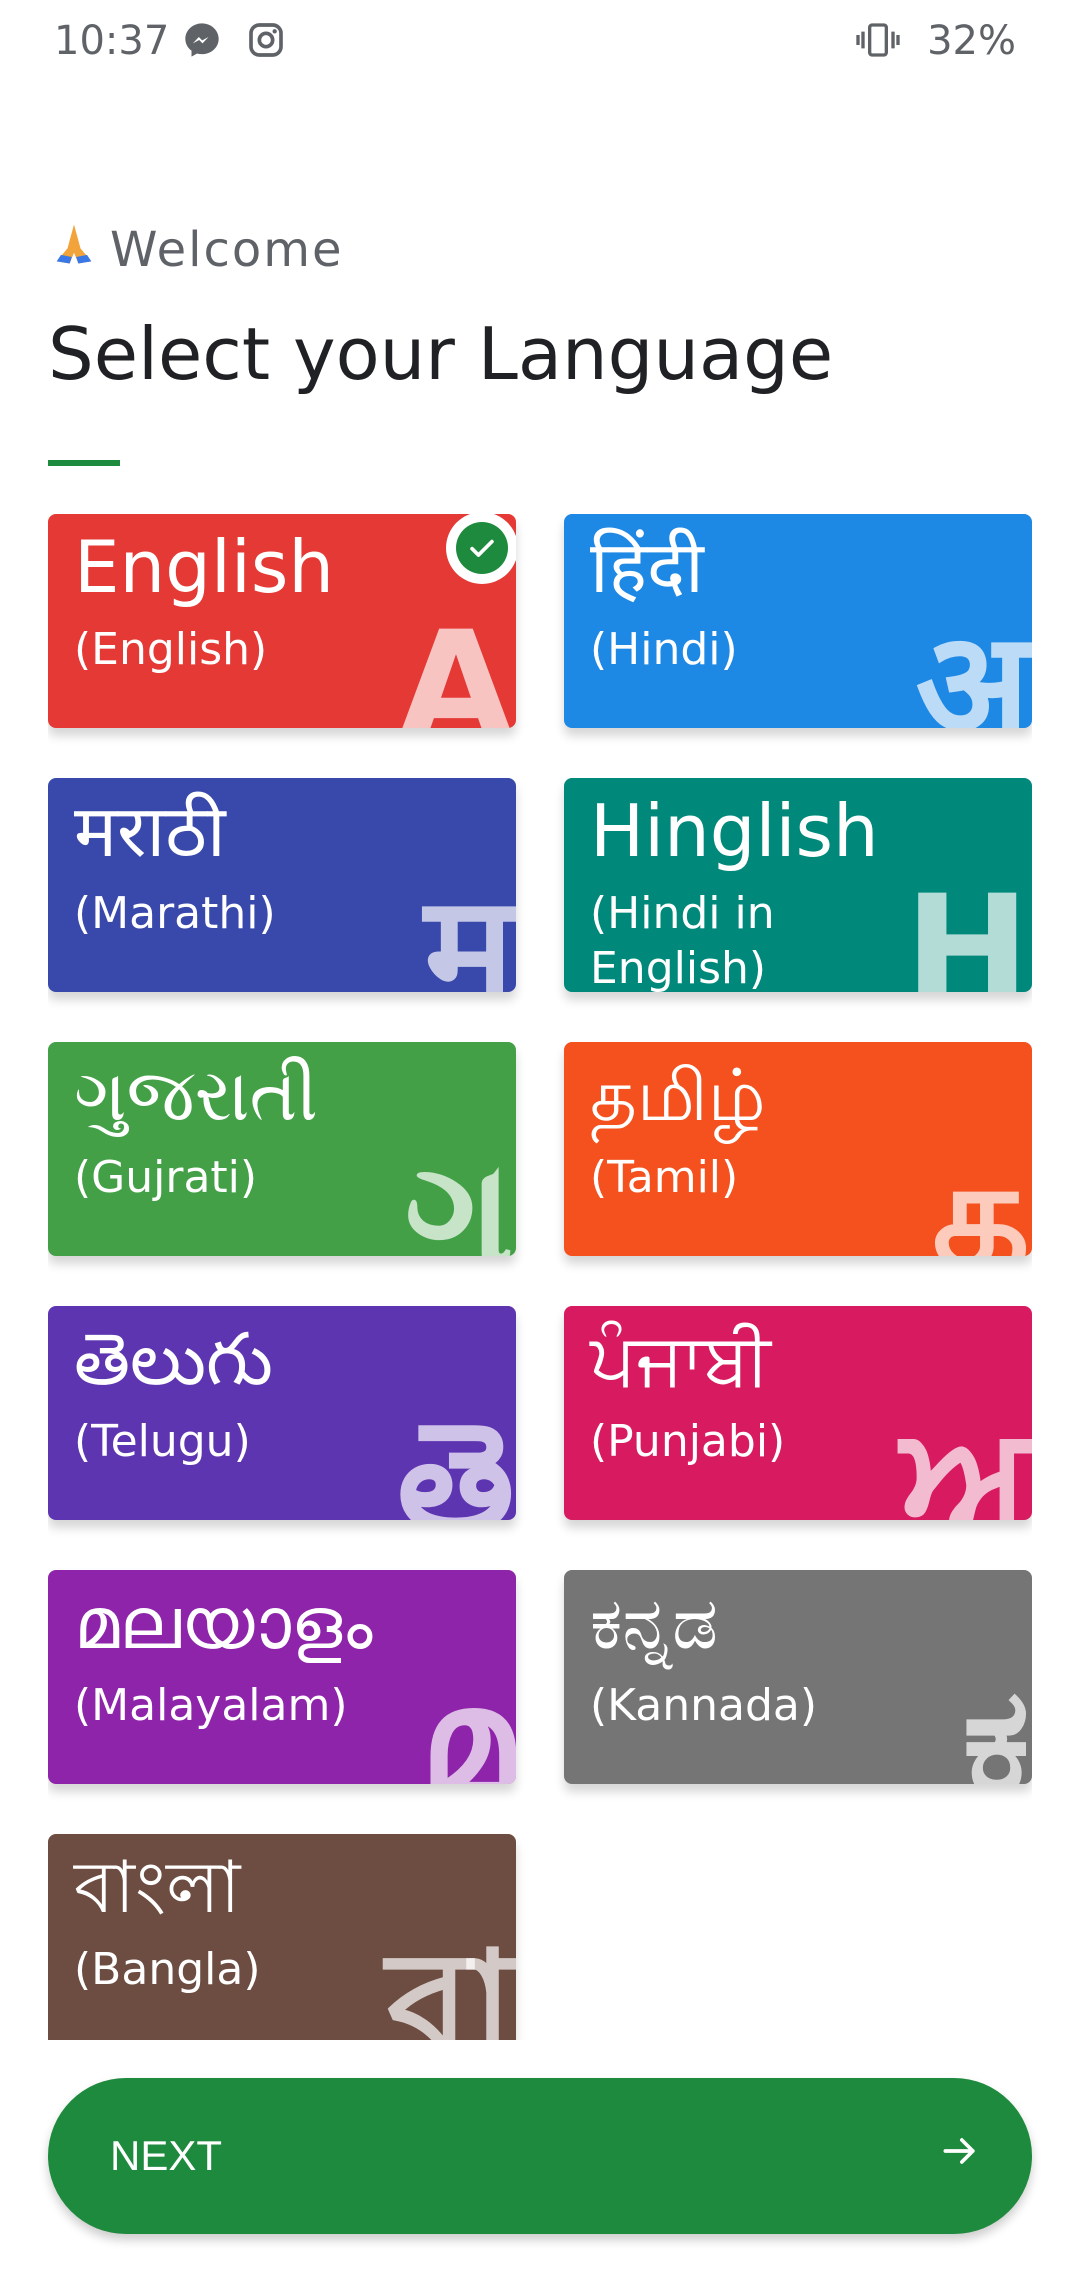 This screenshot has height=2280, width=1080. I want to click on language-watermark-letter: A, so click(455, 664).